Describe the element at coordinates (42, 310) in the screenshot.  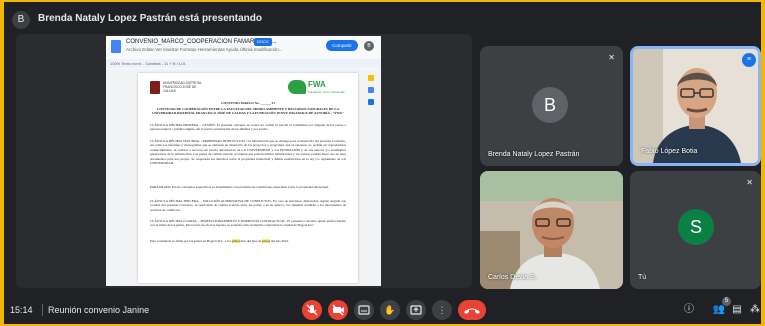
I see `divider` at that location.